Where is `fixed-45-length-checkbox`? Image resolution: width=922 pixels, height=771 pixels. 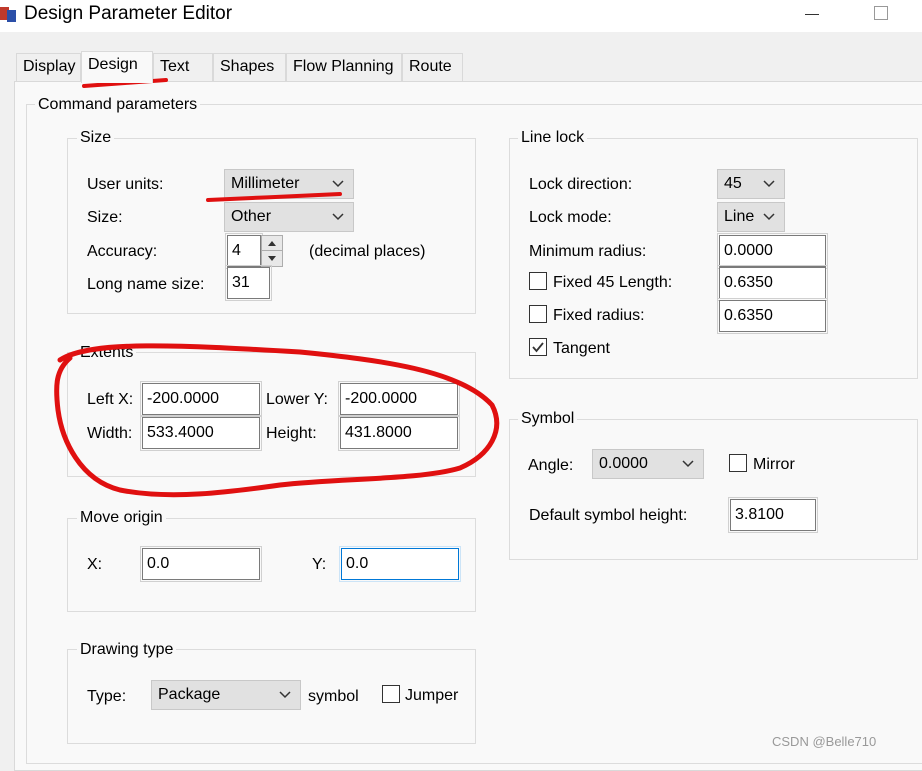 fixed-45-length-checkbox is located at coordinates (538, 281).